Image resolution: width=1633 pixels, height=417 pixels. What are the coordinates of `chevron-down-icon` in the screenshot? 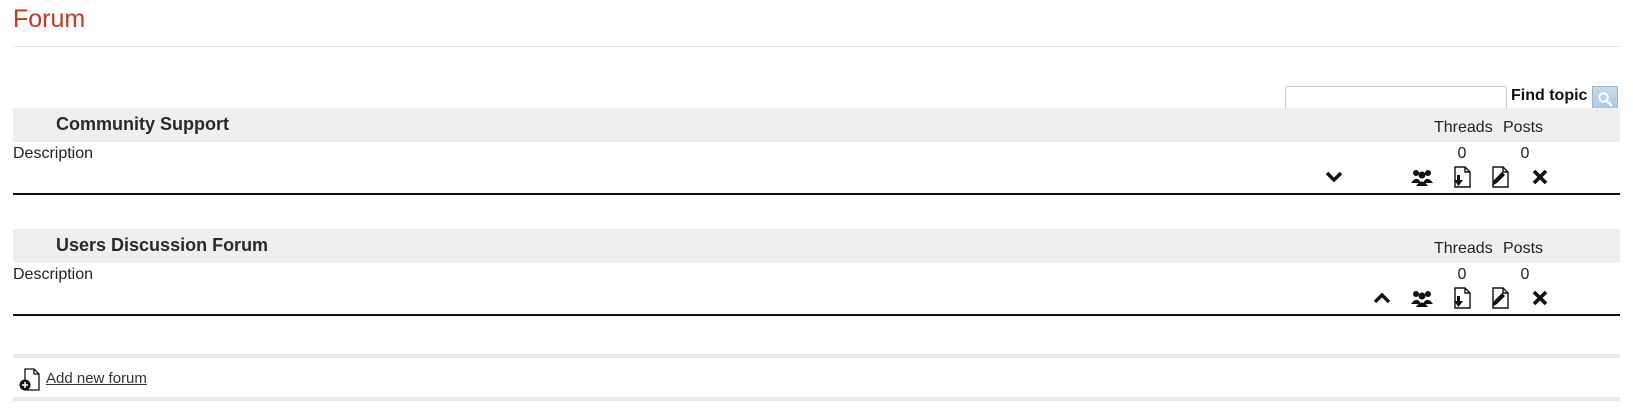 It's located at (1334, 177).